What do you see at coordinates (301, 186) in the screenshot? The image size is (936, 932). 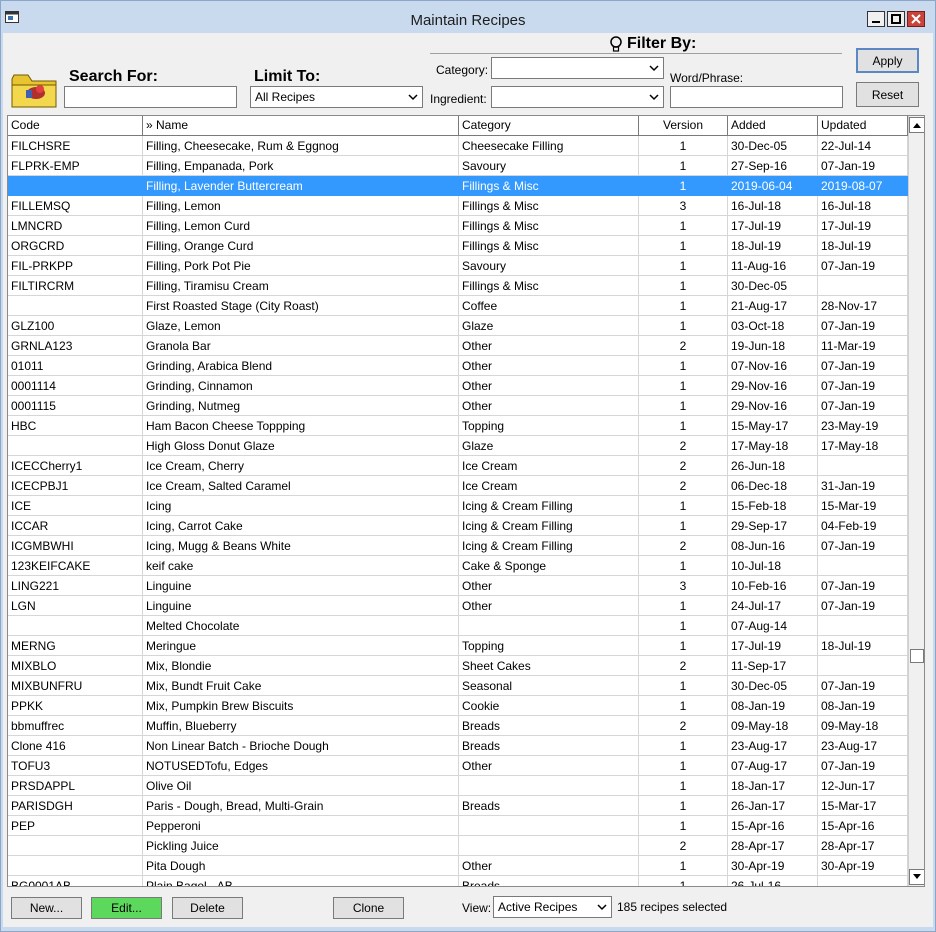 I see `cell-name: Filling, Lavender Buttercream` at bounding box center [301, 186].